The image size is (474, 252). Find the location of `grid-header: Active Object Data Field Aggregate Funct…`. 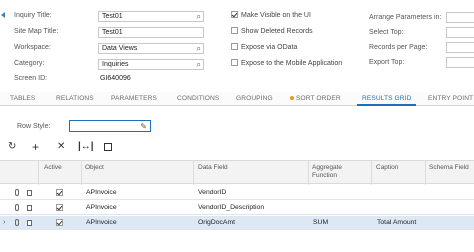

grid-header: Active Object Data Field Aggregate Funct… is located at coordinates (237, 172).